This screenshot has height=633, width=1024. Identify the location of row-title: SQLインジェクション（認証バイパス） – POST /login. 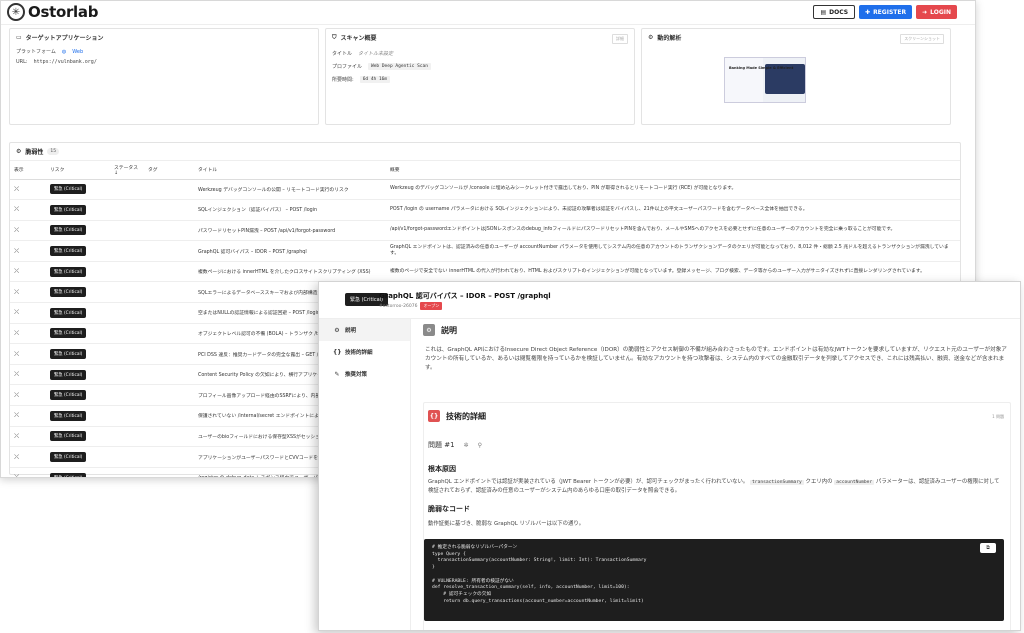
(290, 210).